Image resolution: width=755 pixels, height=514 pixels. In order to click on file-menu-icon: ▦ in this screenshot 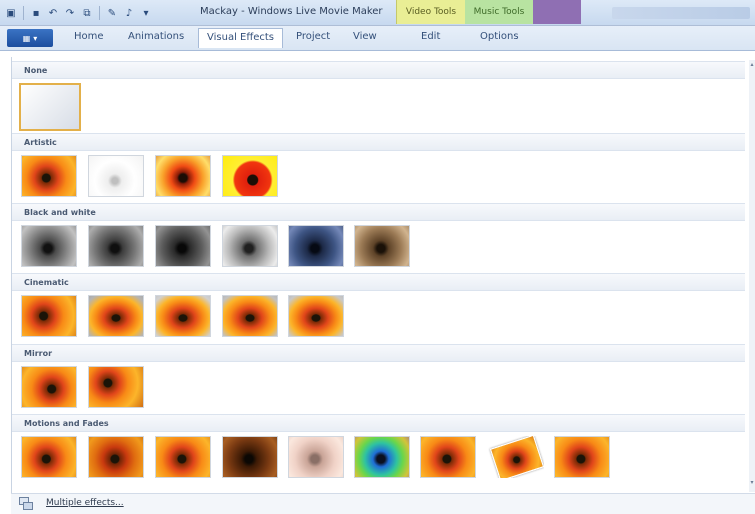, I will do `click(26, 38)`.